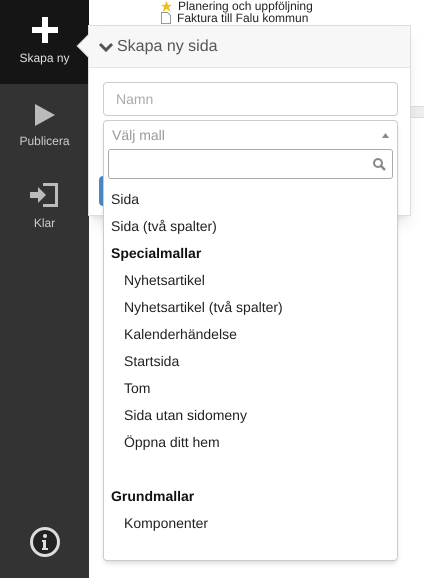  I want to click on caret-up-icon, so click(385, 135).